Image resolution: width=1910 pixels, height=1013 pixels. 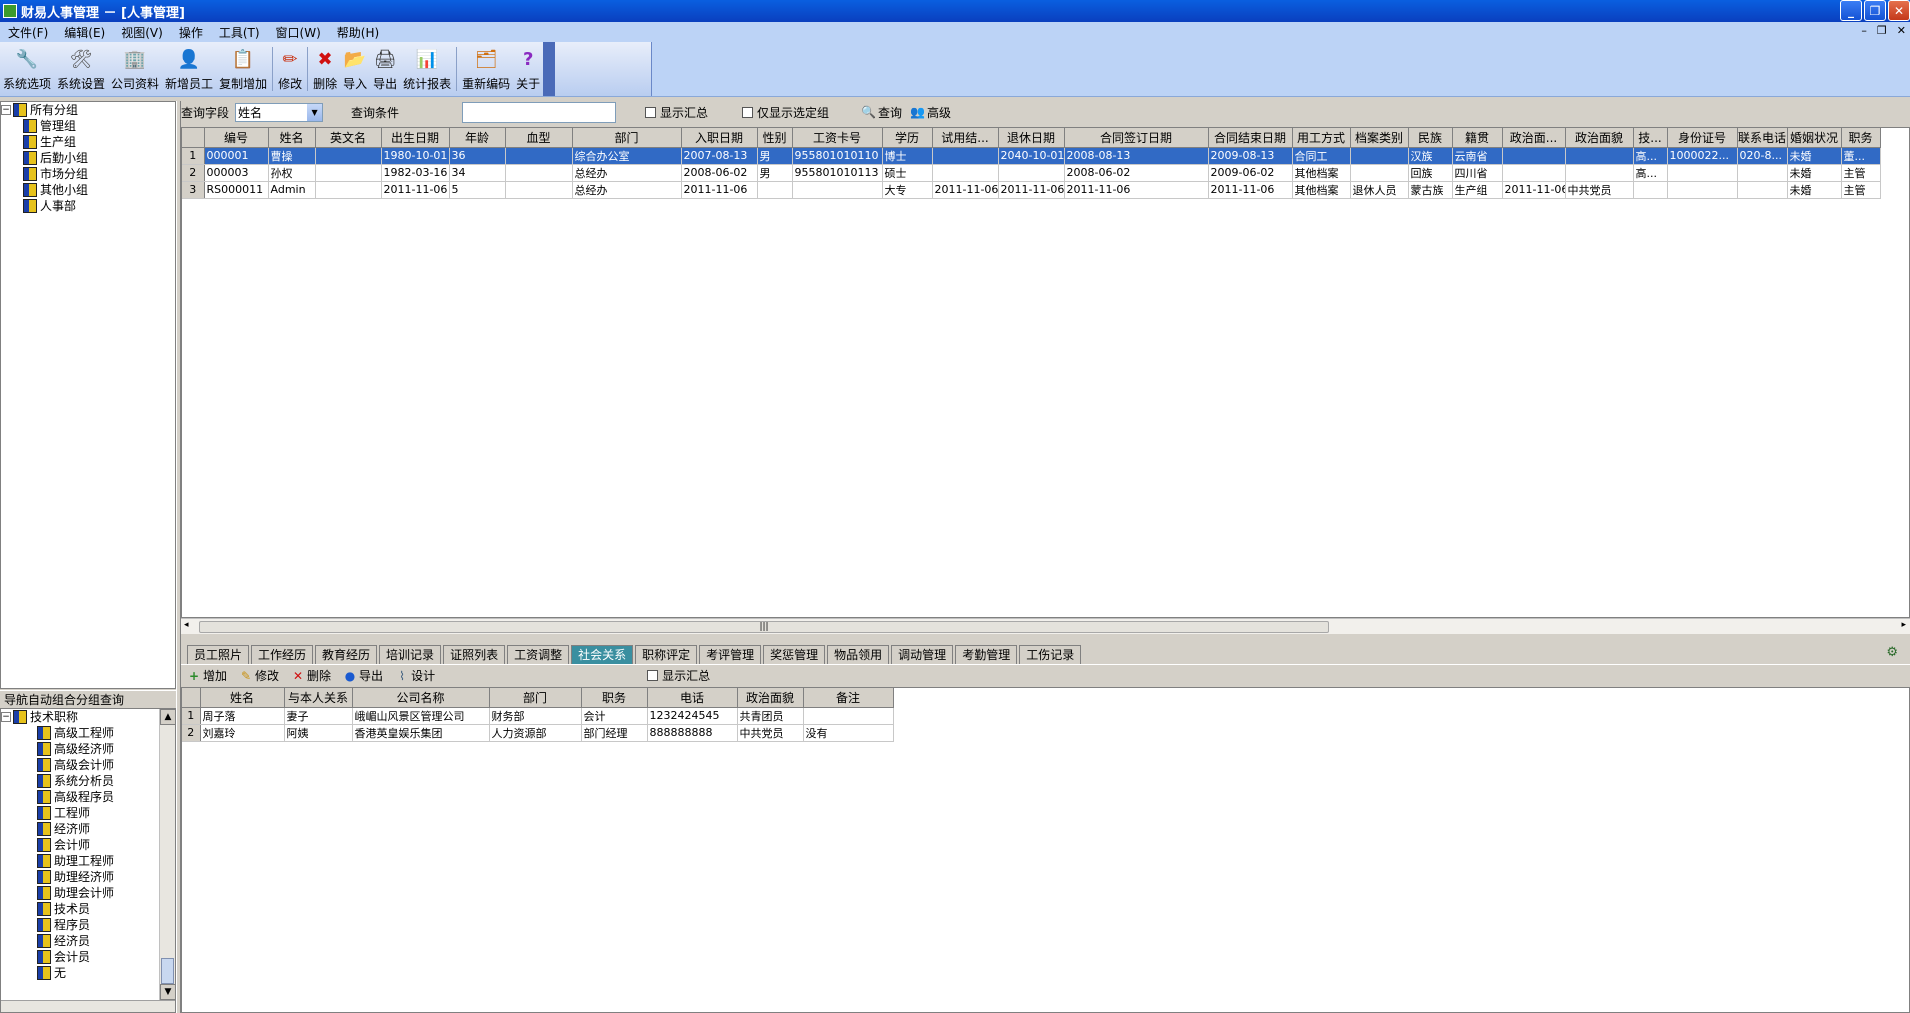 I want to click on table-cell: 1980-10-01, so click(x=415, y=156).